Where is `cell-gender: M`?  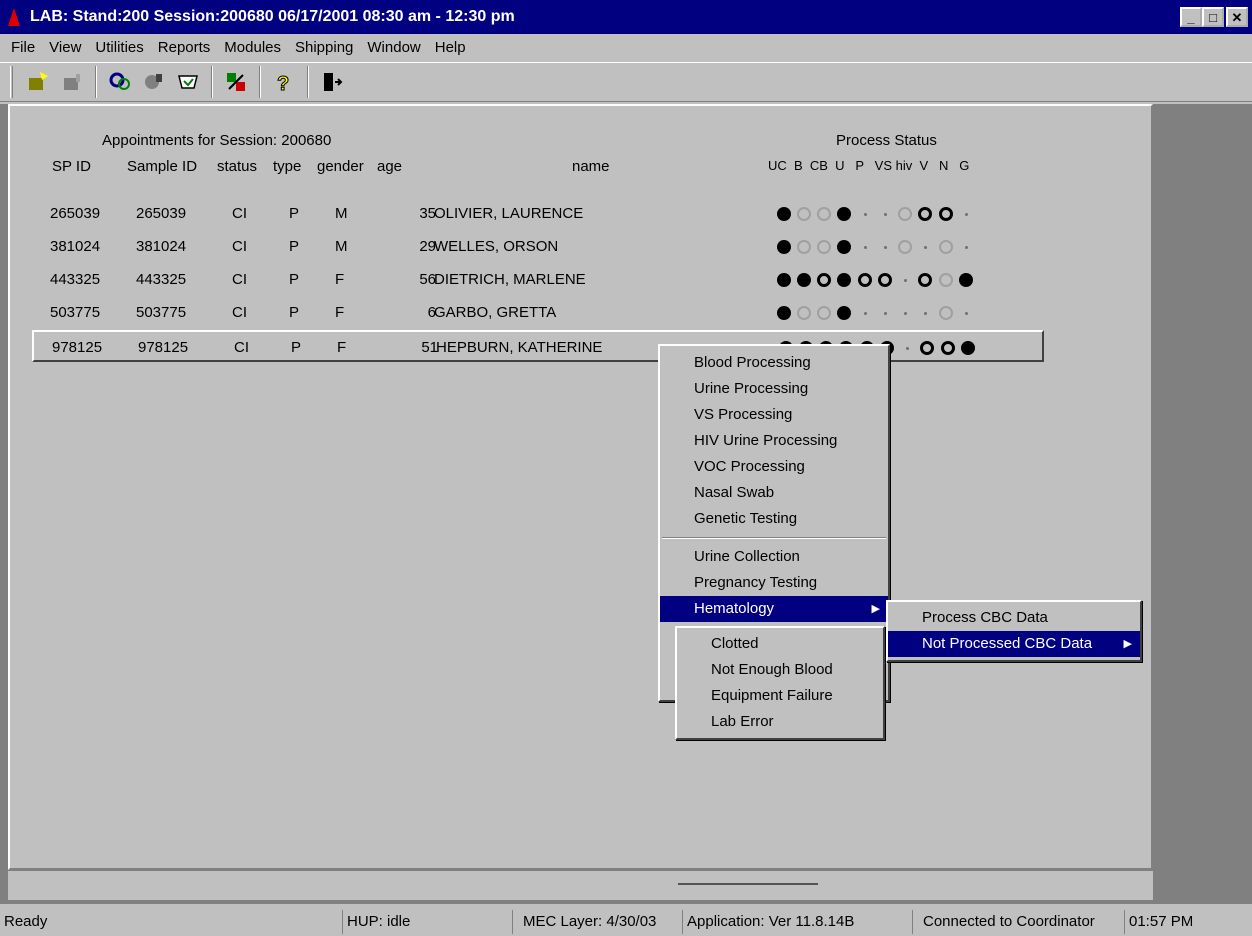 cell-gender: M is located at coordinates (341, 213).